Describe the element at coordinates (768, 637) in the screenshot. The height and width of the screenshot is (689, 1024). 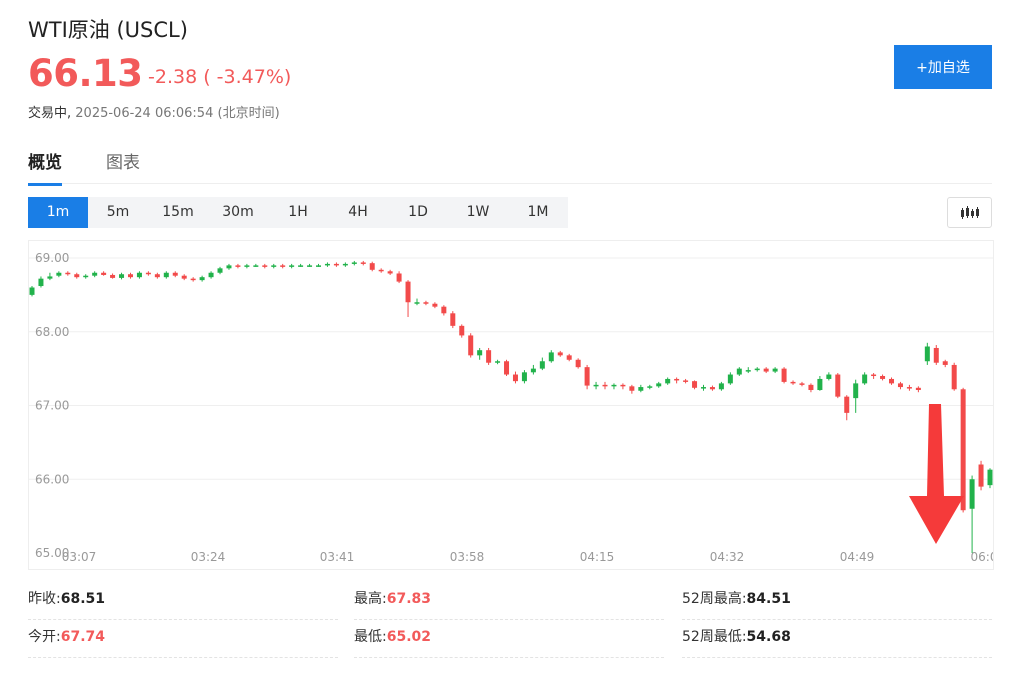
I see `stat-value: 54.68` at that location.